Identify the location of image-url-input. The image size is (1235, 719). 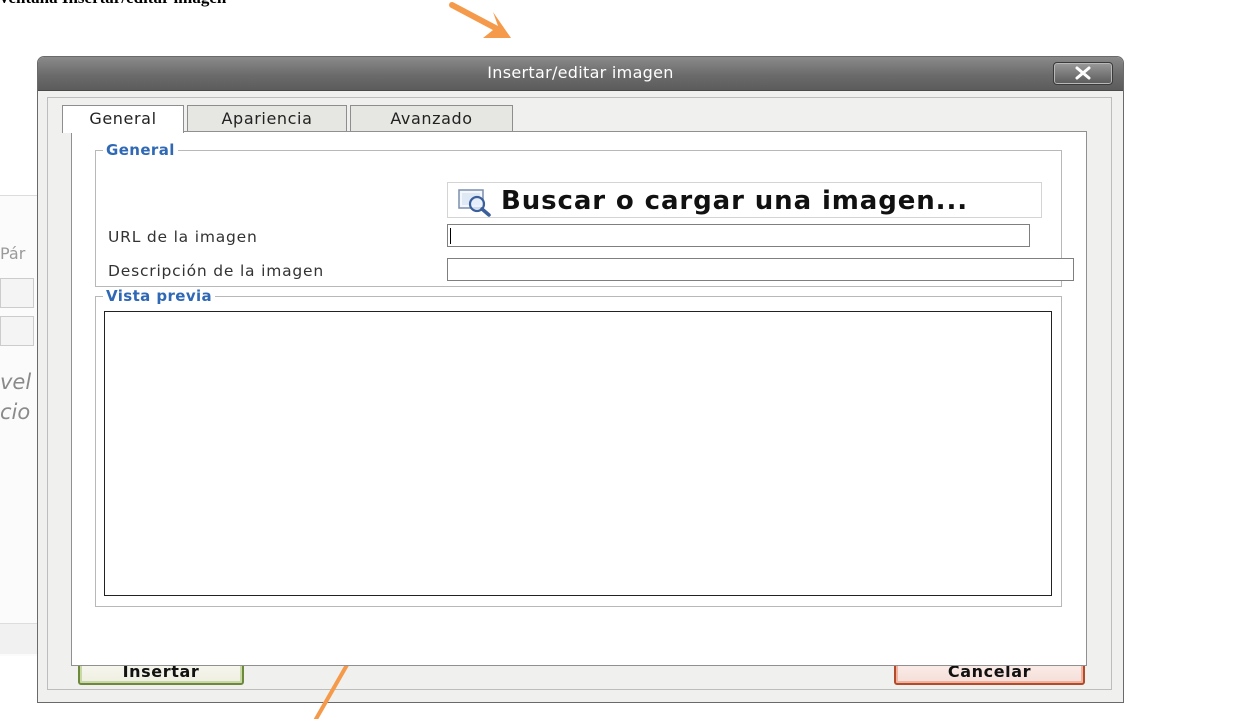
(738, 235).